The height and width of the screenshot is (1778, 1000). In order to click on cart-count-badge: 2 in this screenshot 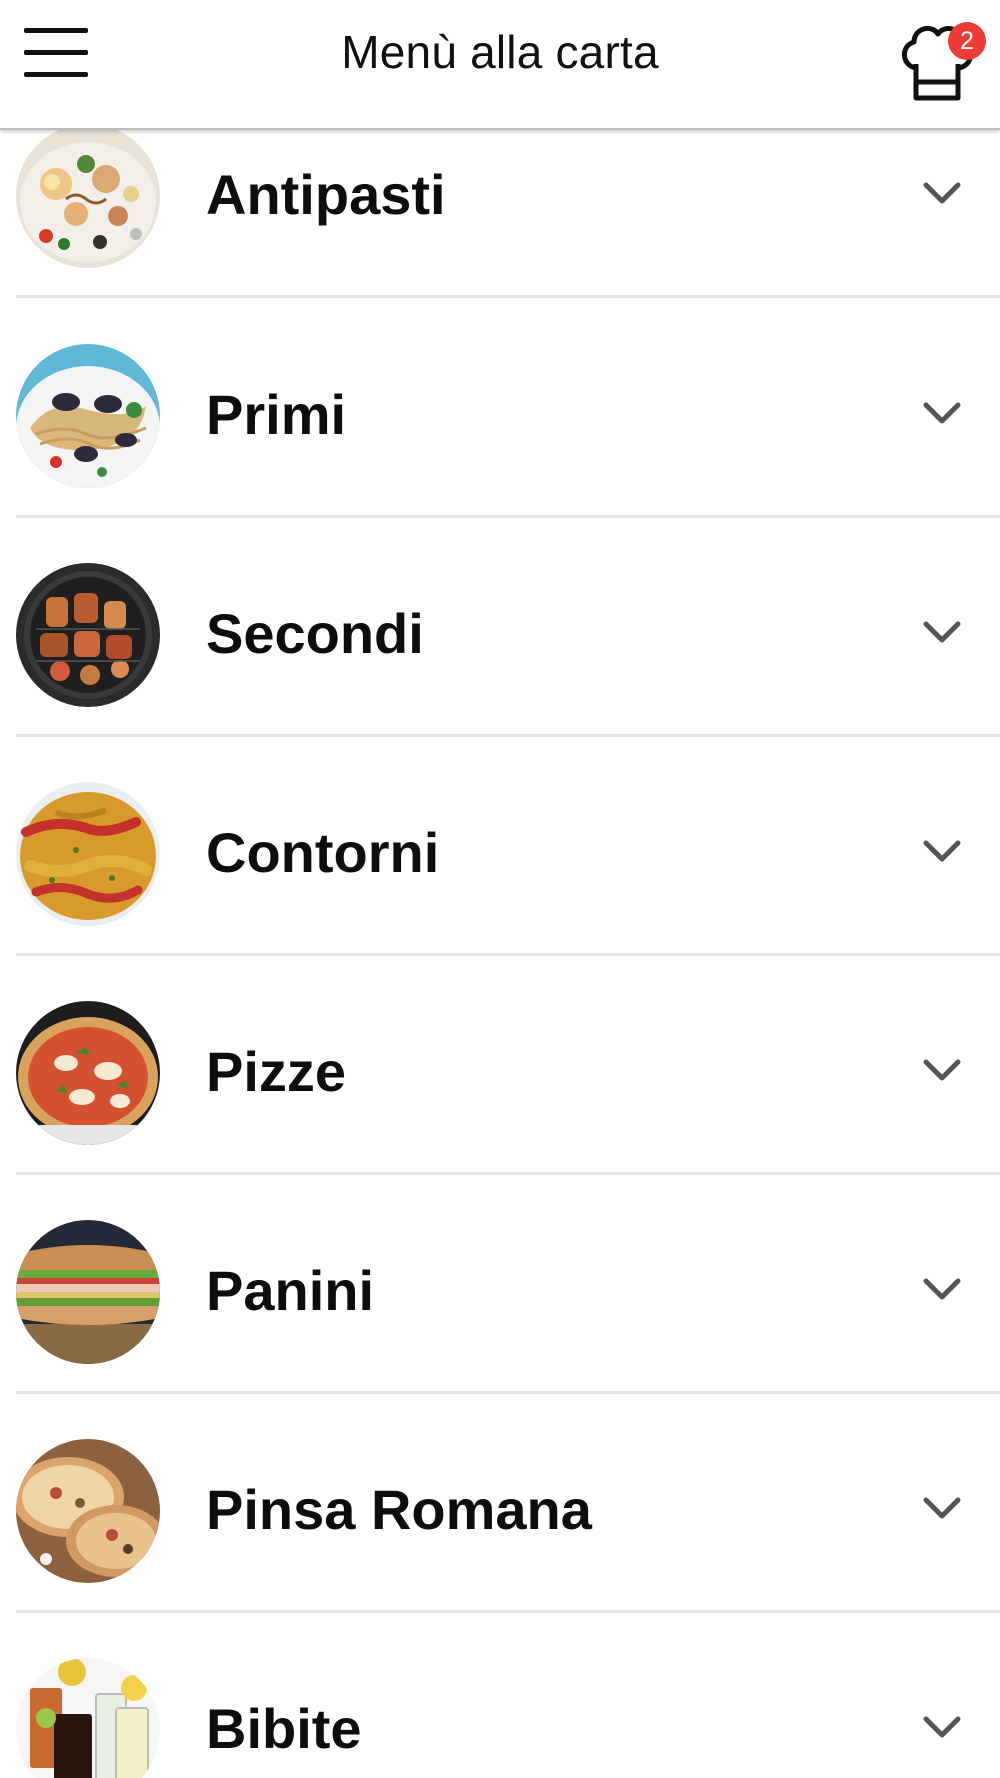, I will do `click(967, 41)`.